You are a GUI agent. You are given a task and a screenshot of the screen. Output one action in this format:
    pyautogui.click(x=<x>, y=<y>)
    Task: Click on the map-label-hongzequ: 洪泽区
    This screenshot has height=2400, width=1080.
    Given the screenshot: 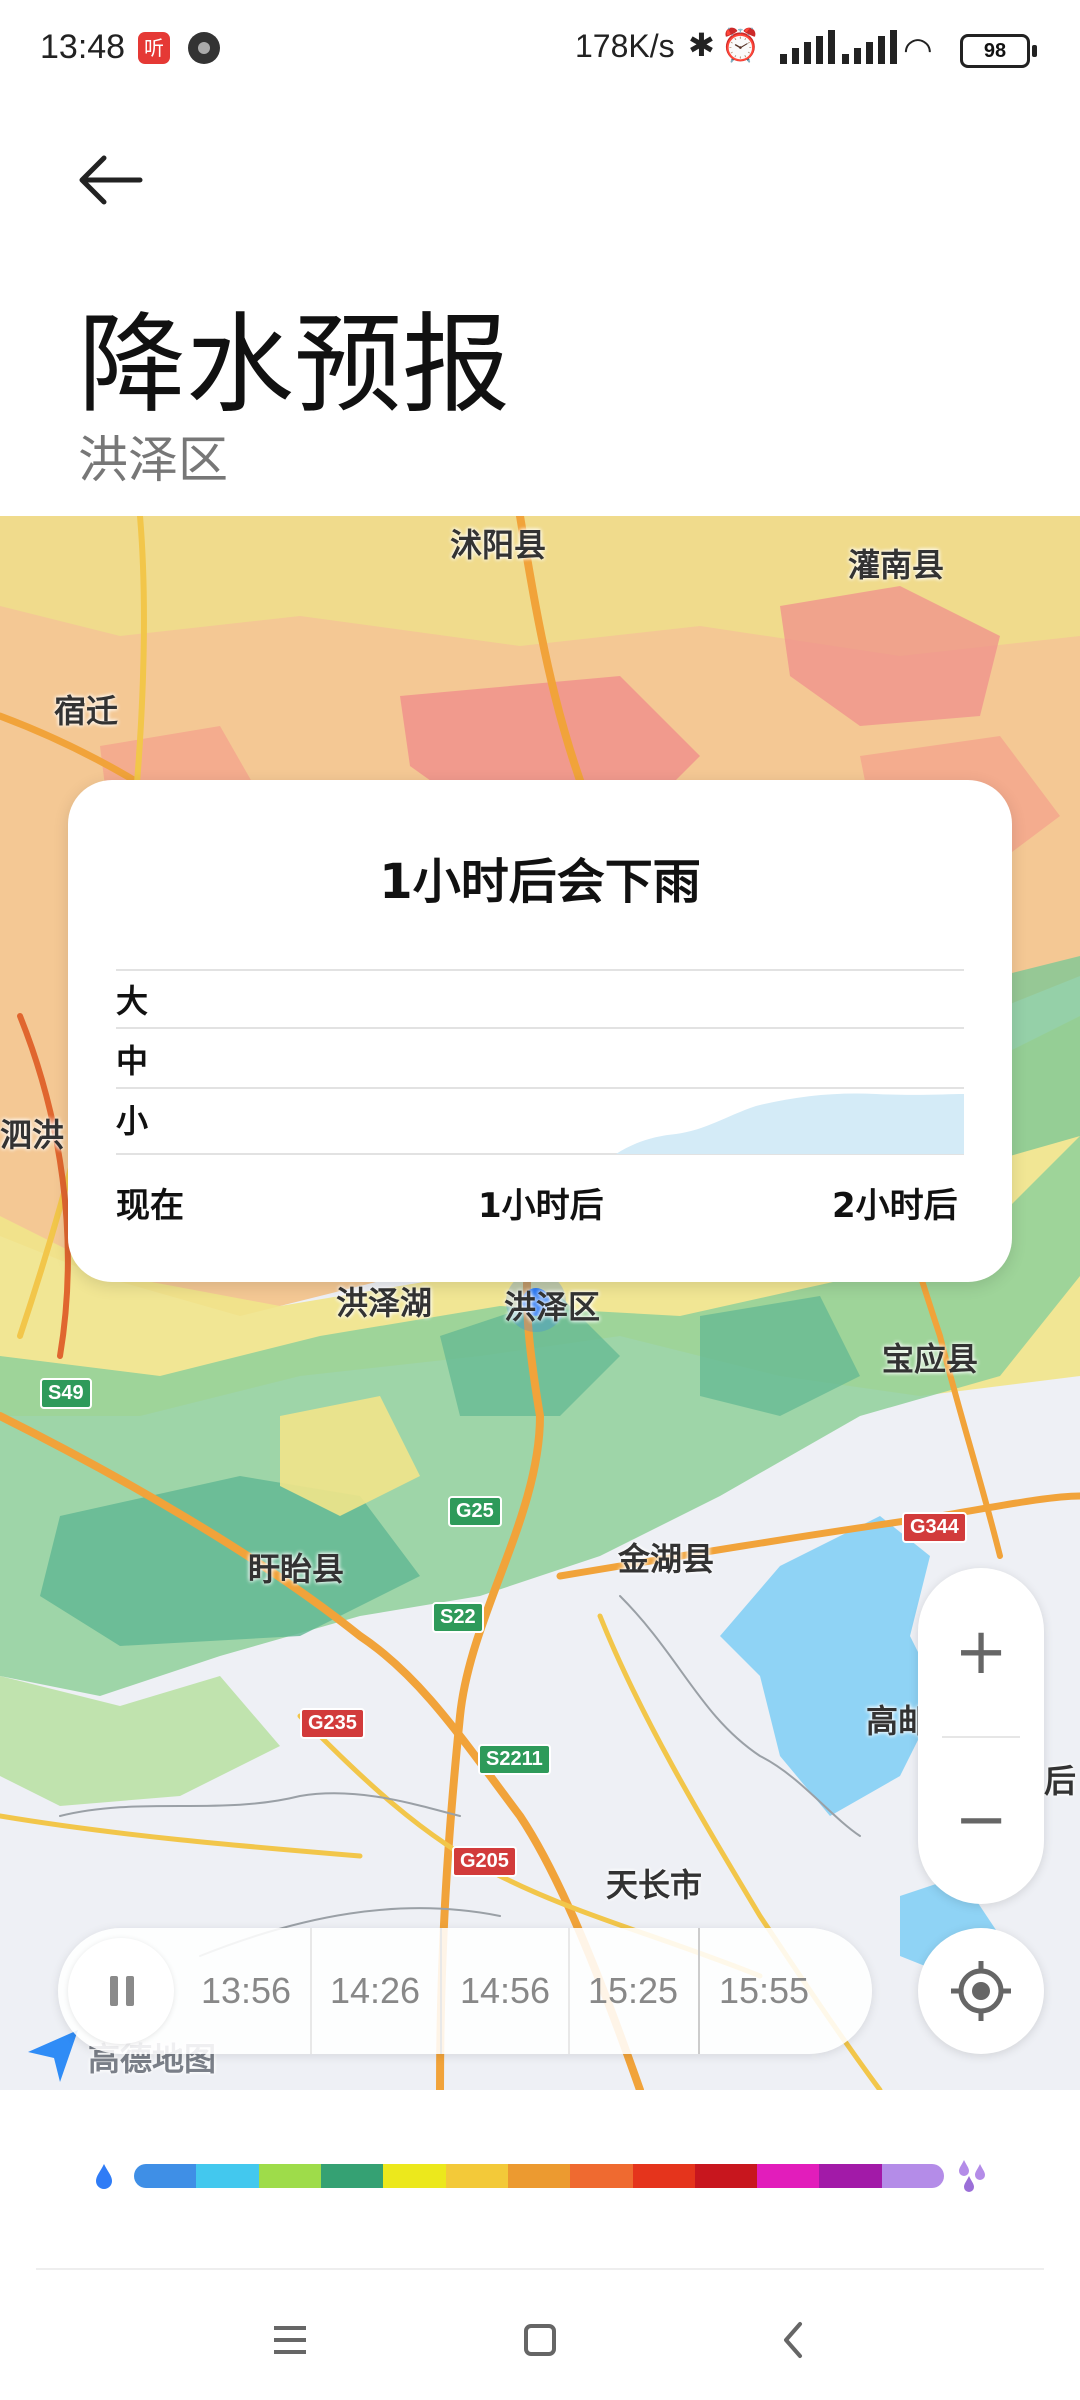 What is the action you would take?
    pyautogui.click(x=552, y=1307)
    